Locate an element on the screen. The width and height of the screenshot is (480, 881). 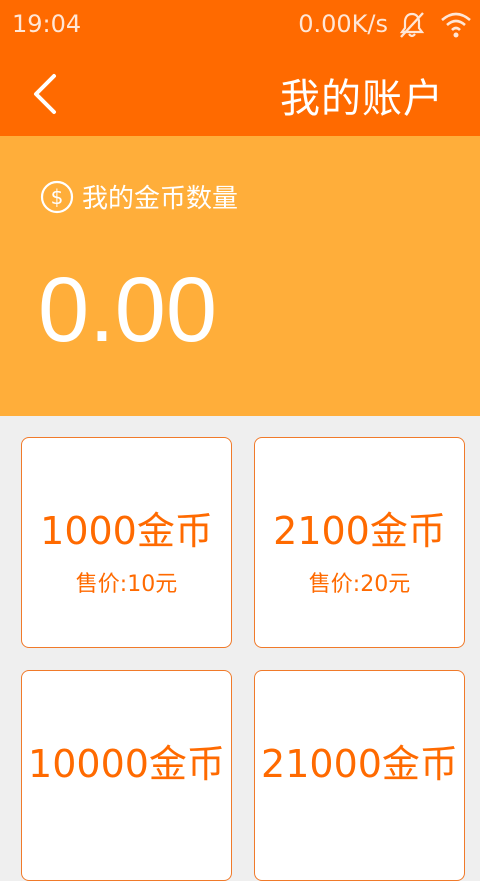
coin-package-card: 1000金币 售价:10元 is located at coordinates (126, 542).